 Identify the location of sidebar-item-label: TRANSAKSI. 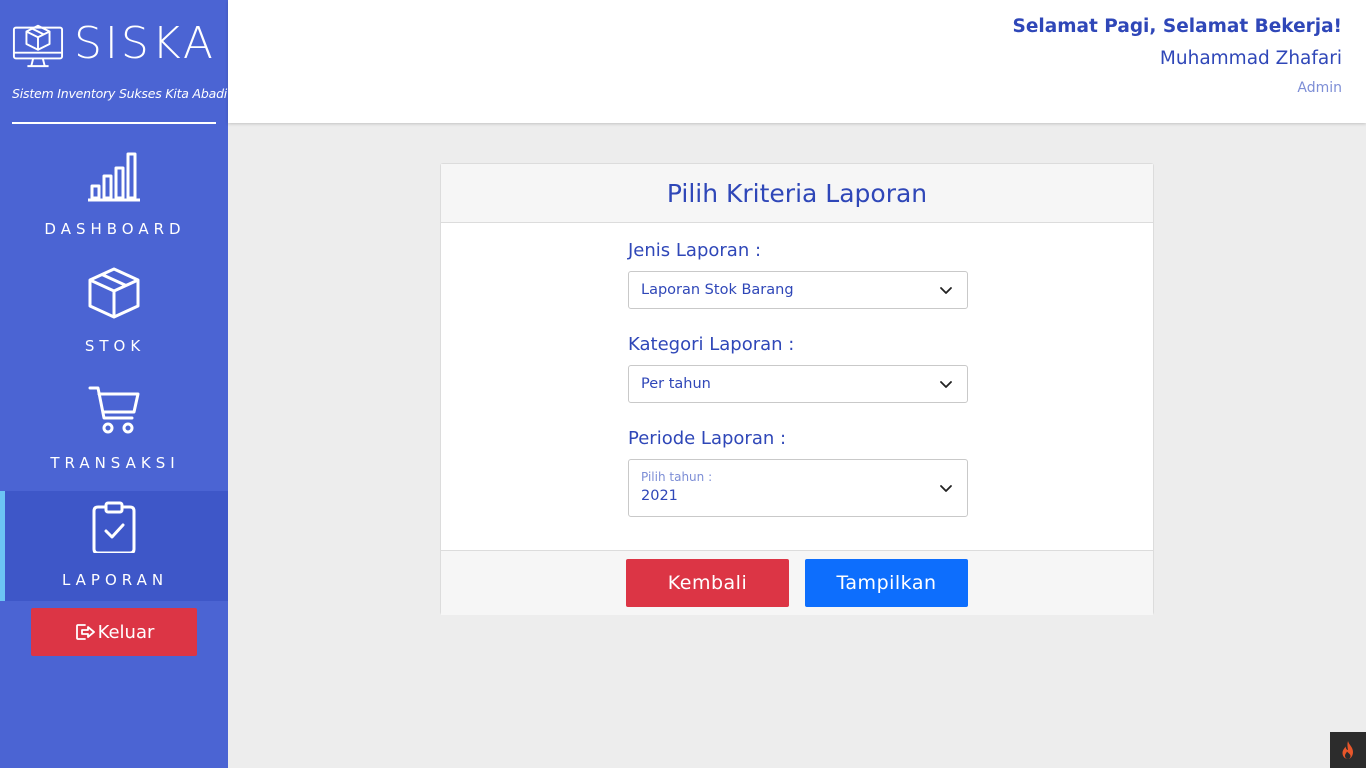
(115, 463).